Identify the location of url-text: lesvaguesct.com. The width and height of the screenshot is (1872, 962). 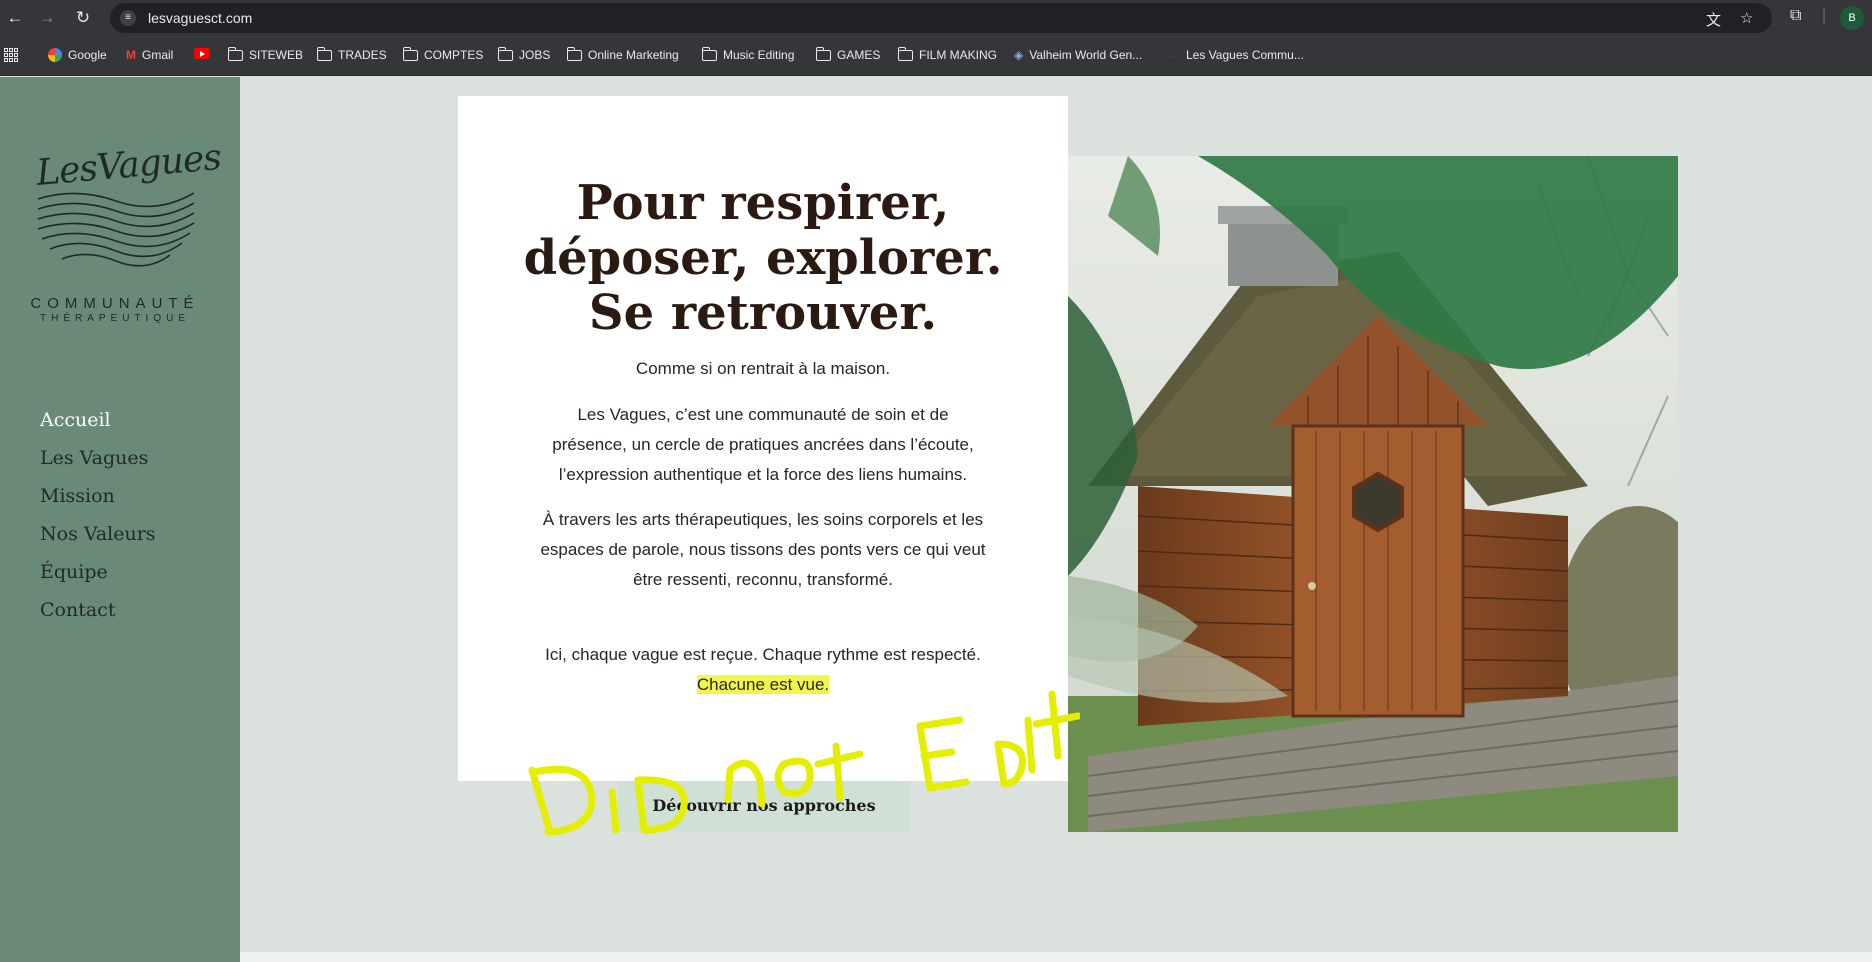
(200, 18).